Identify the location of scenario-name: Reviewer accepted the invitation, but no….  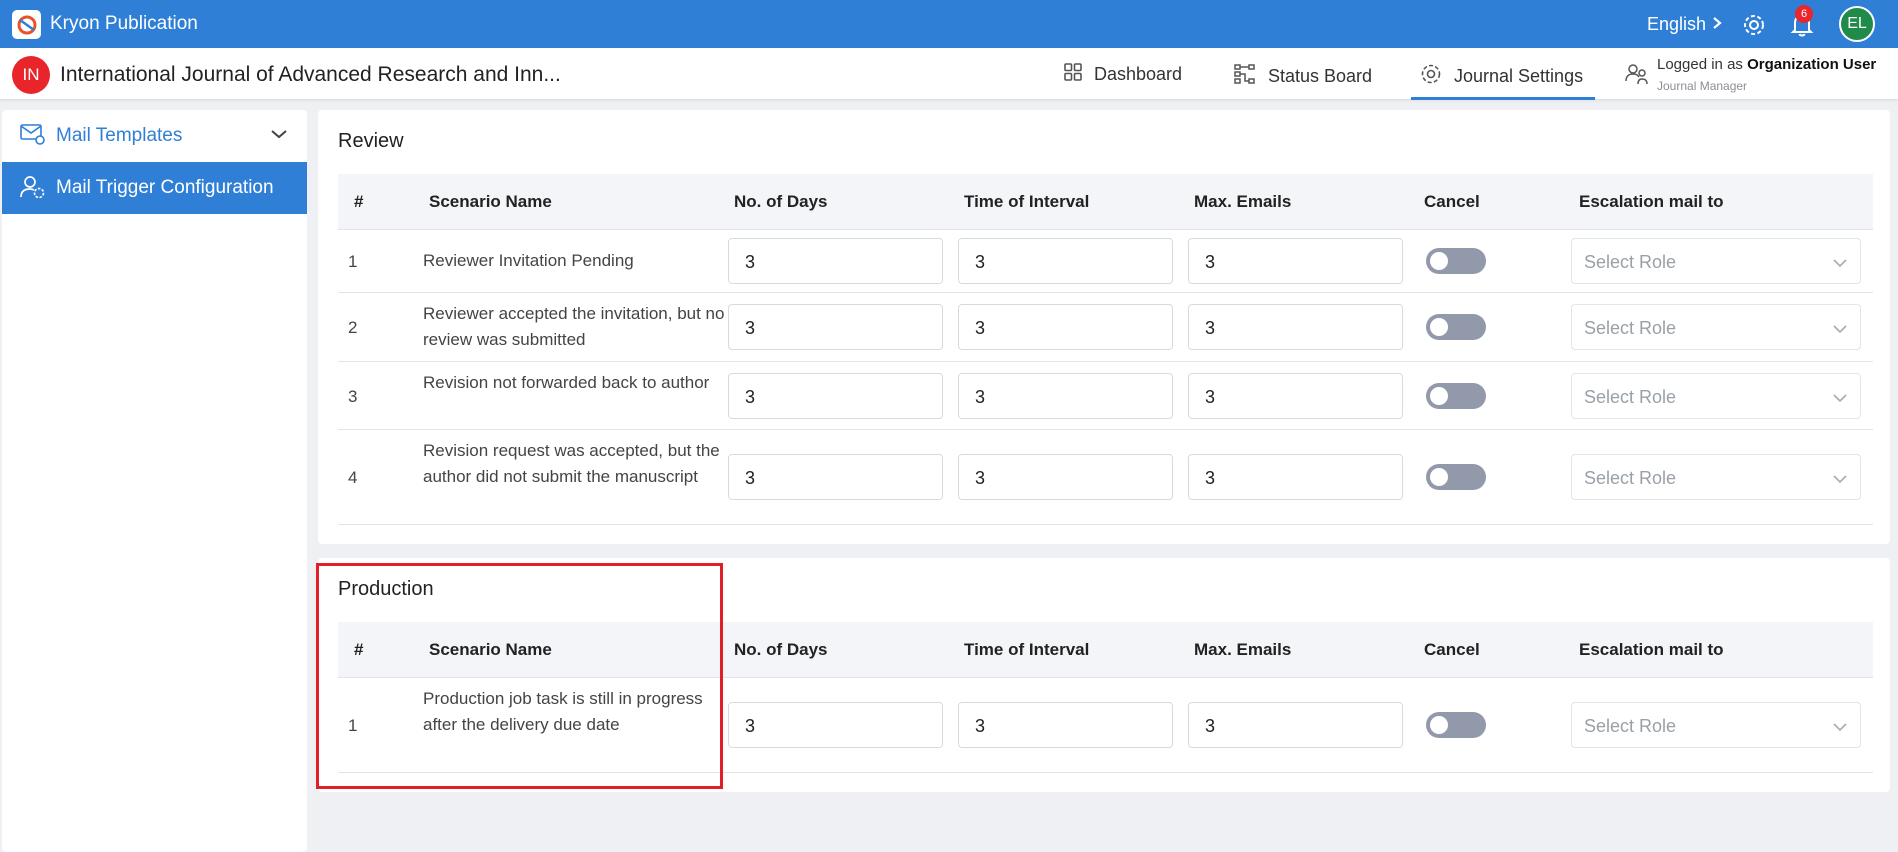
(574, 326).